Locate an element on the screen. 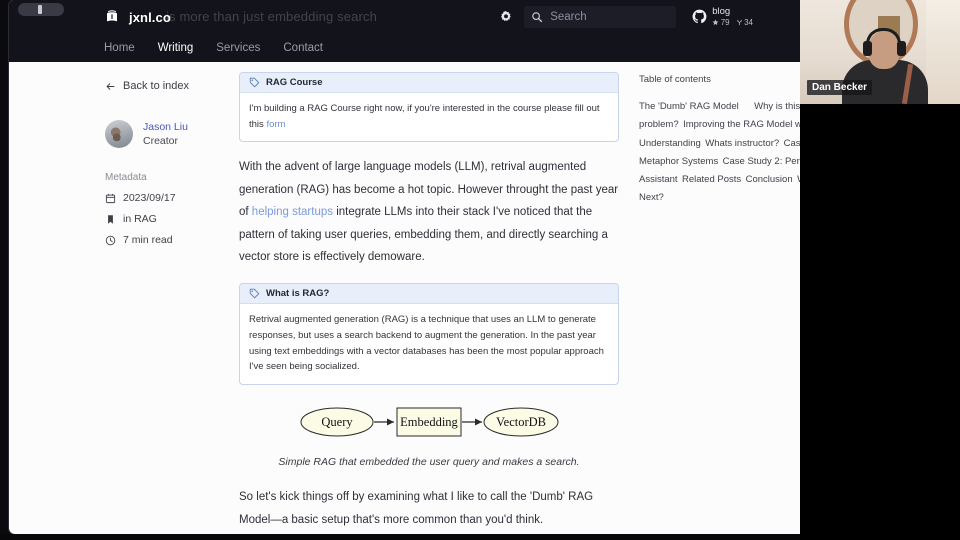  metadata-heading: Metadata is located at coordinates (126, 178).